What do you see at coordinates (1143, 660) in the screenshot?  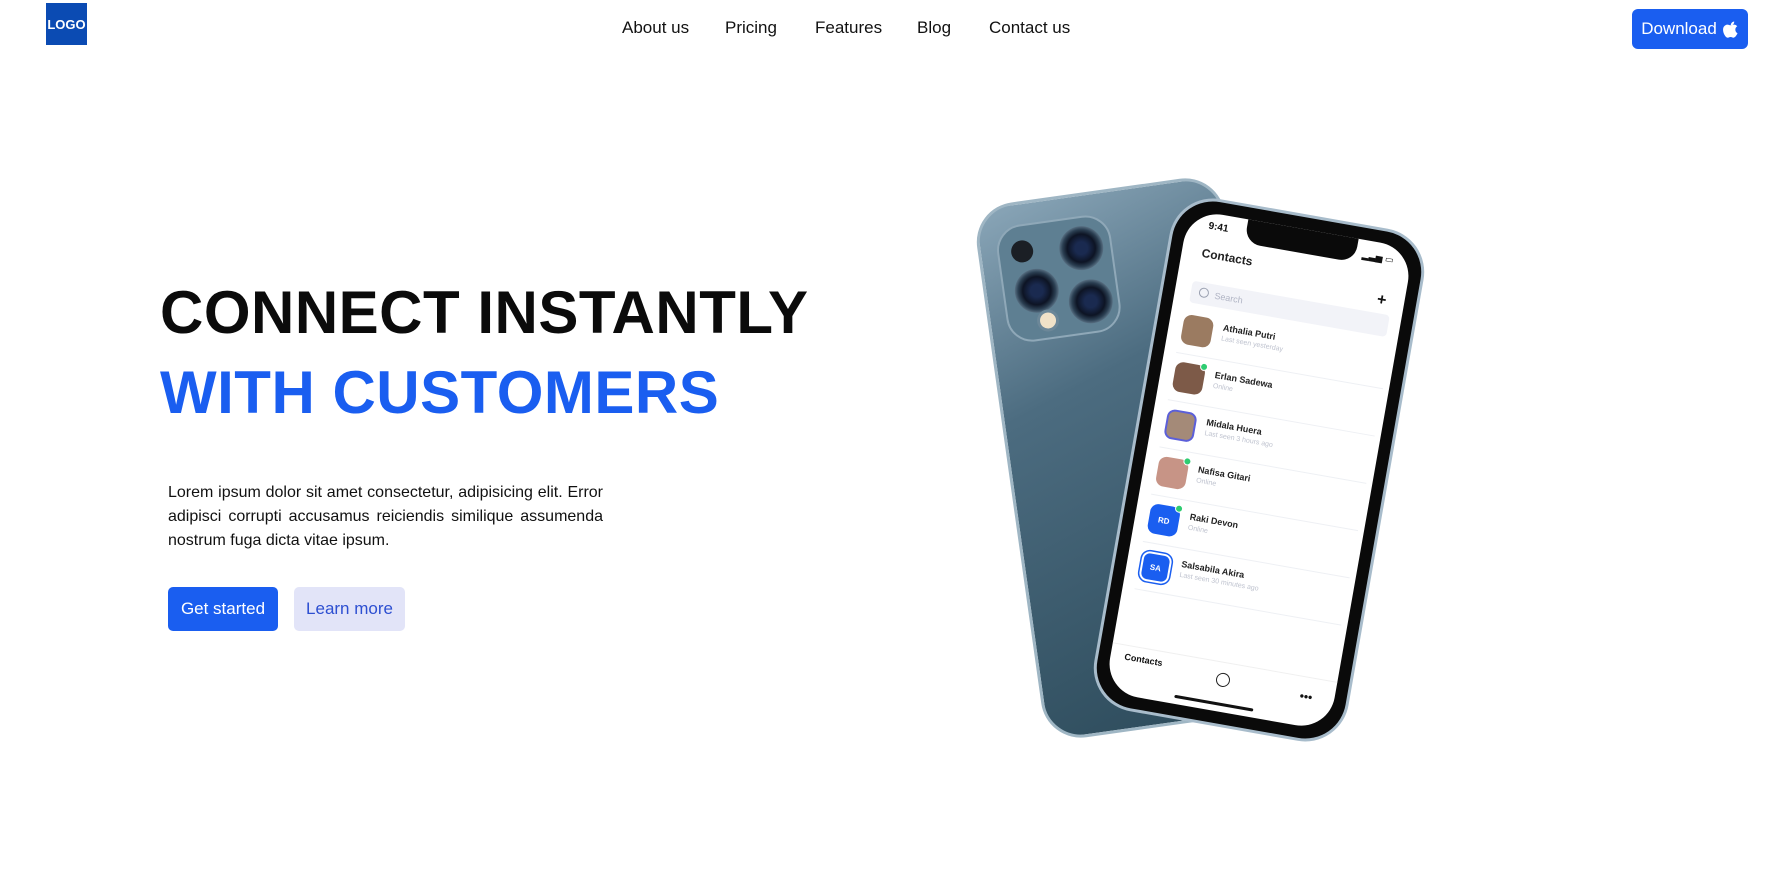 I see `tab-contacts: Contacts` at bounding box center [1143, 660].